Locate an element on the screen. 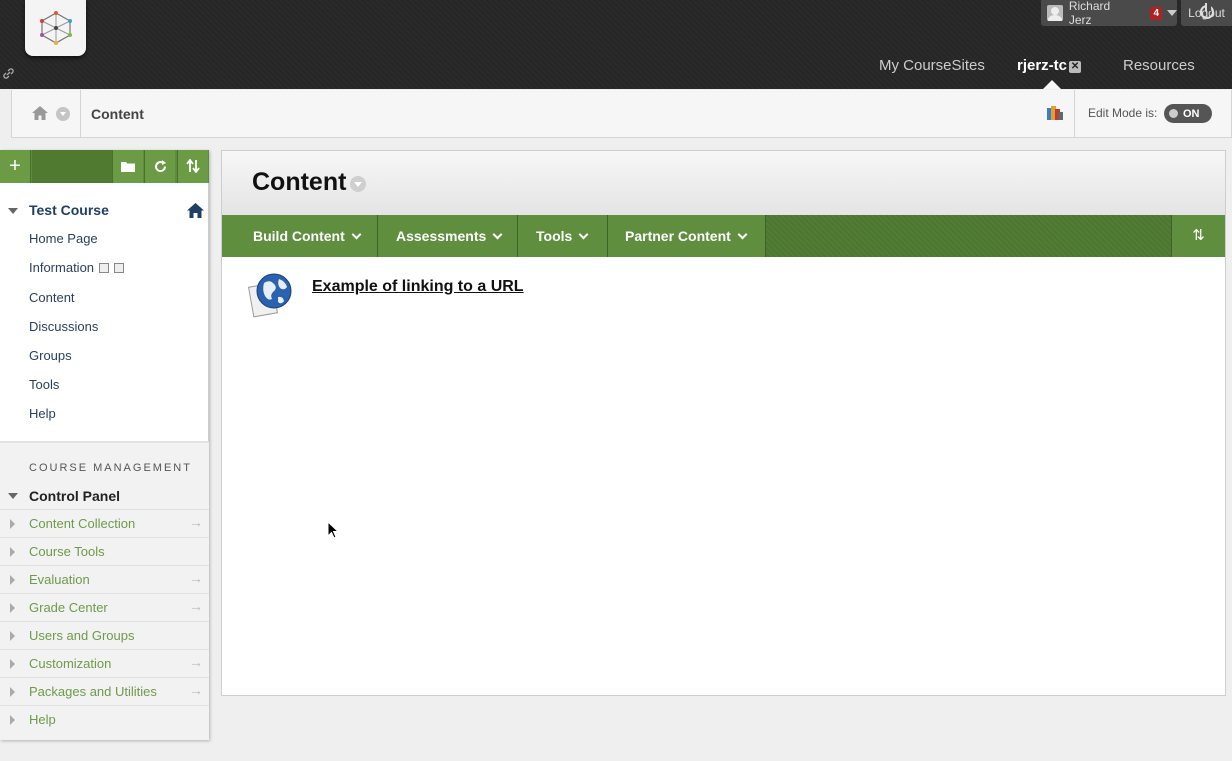 The width and height of the screenshot is (1232, 761). control-panel-grade-center: Grade Center → is located at coordinates (104, 607).